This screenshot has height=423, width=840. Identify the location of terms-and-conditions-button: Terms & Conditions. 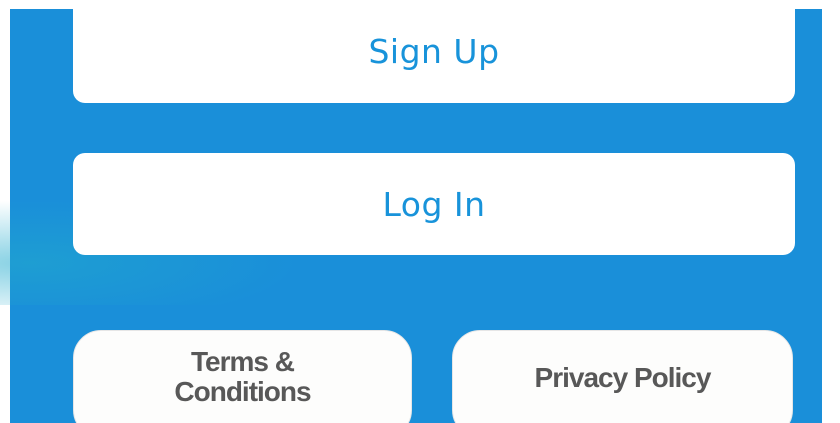
(242, 376).